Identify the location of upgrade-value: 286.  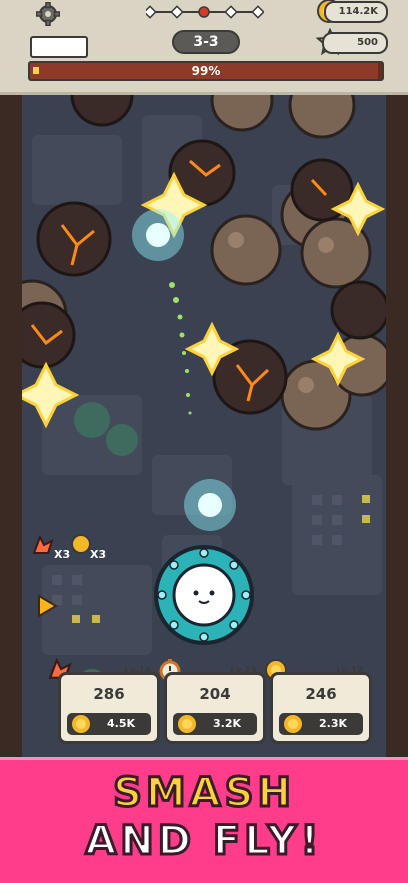
(109, 694).